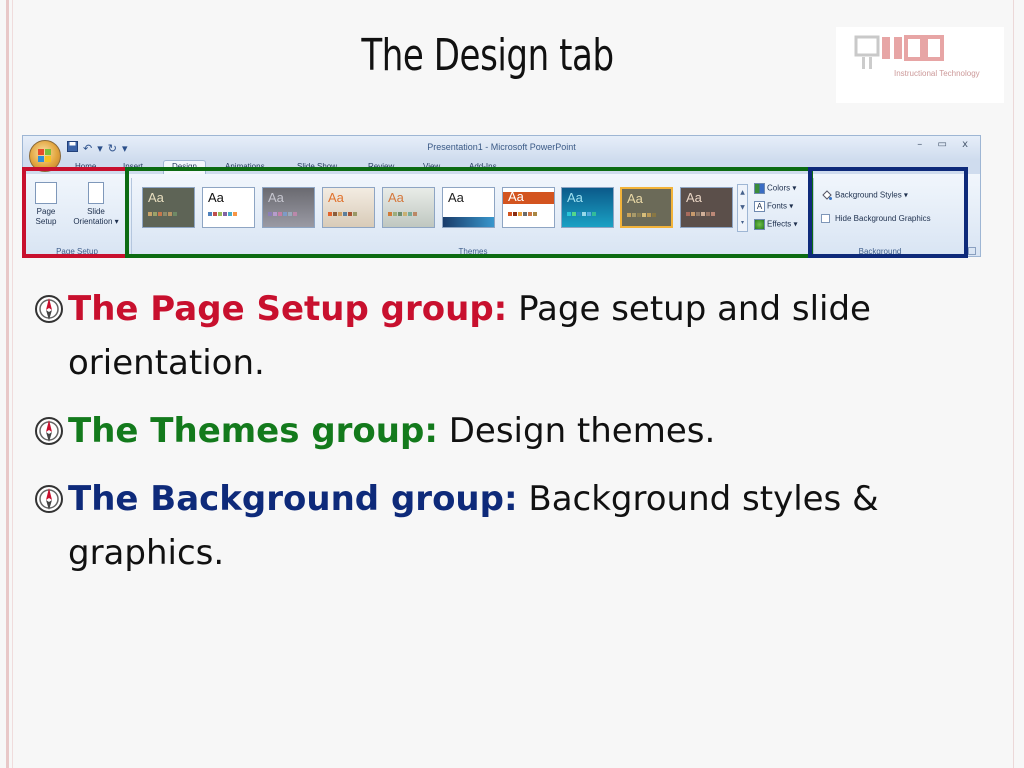  I want to click on bullet-text: Background styles &, so click(698, 499).